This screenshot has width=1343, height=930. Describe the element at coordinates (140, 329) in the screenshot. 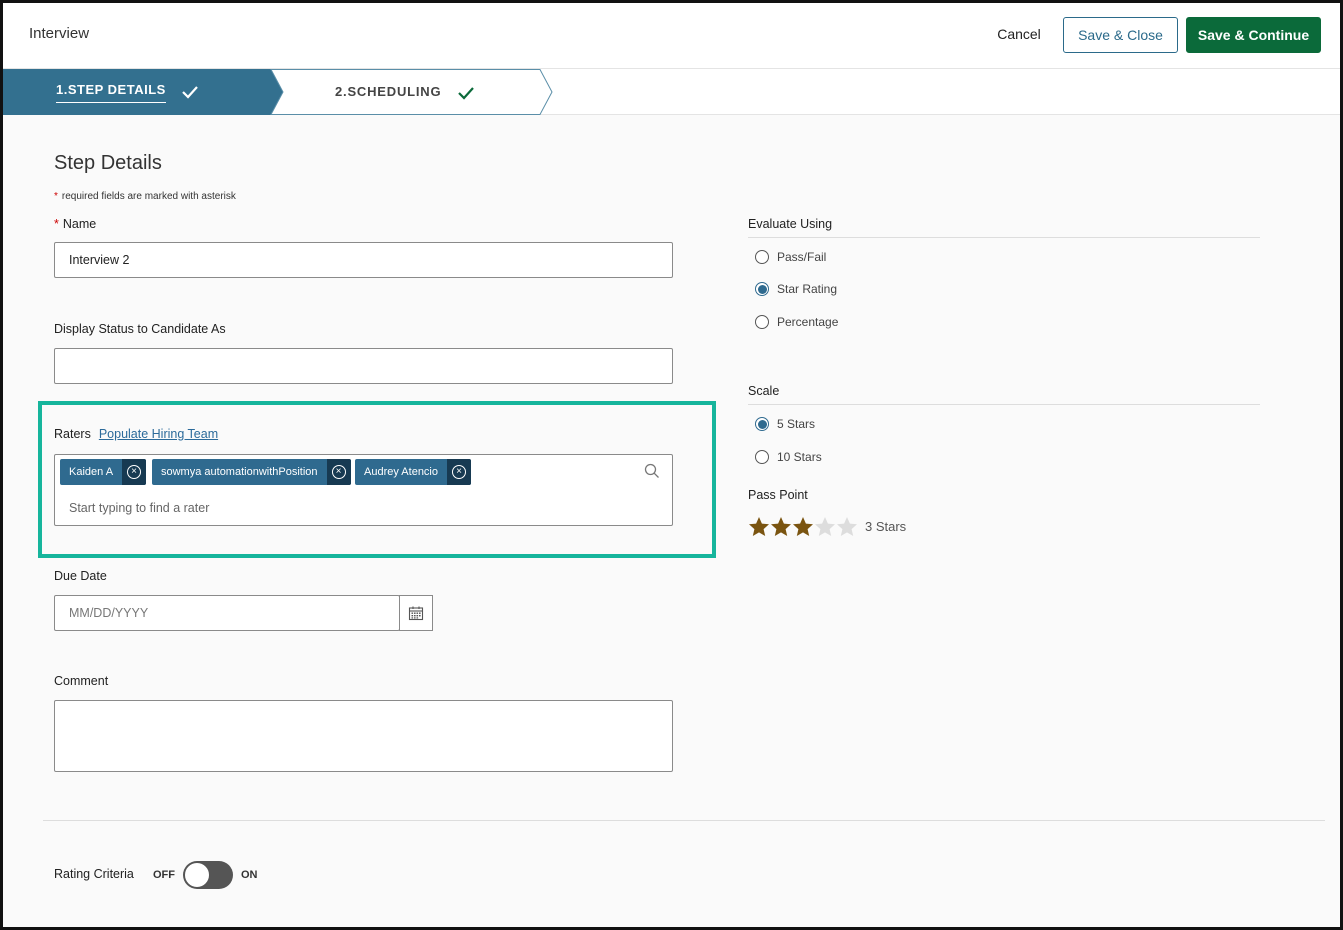

I see `display-status-label: Display Status to Candidate As` at that location.